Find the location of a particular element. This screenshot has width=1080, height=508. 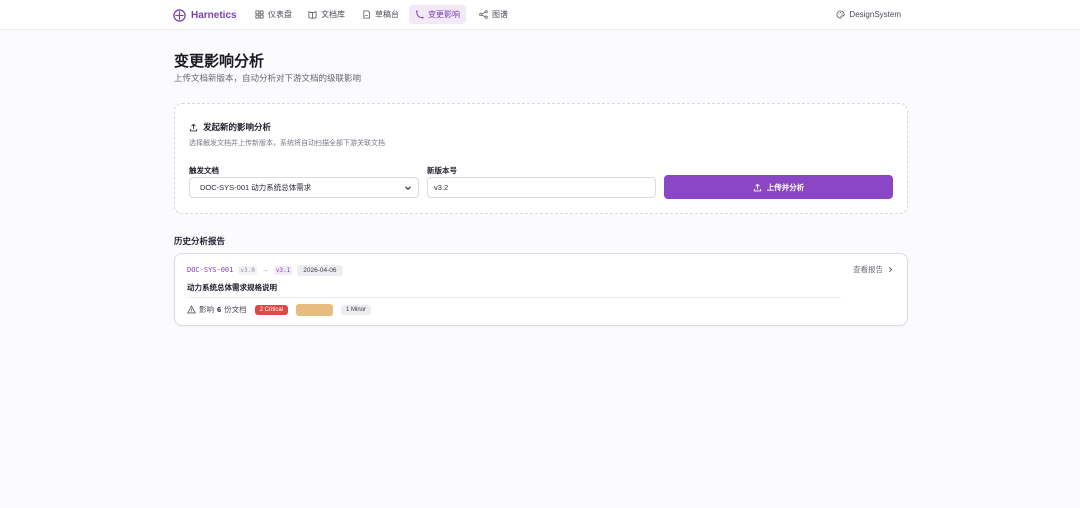

nav-item-label: 变更影响 is located at coordinates (444, 14).